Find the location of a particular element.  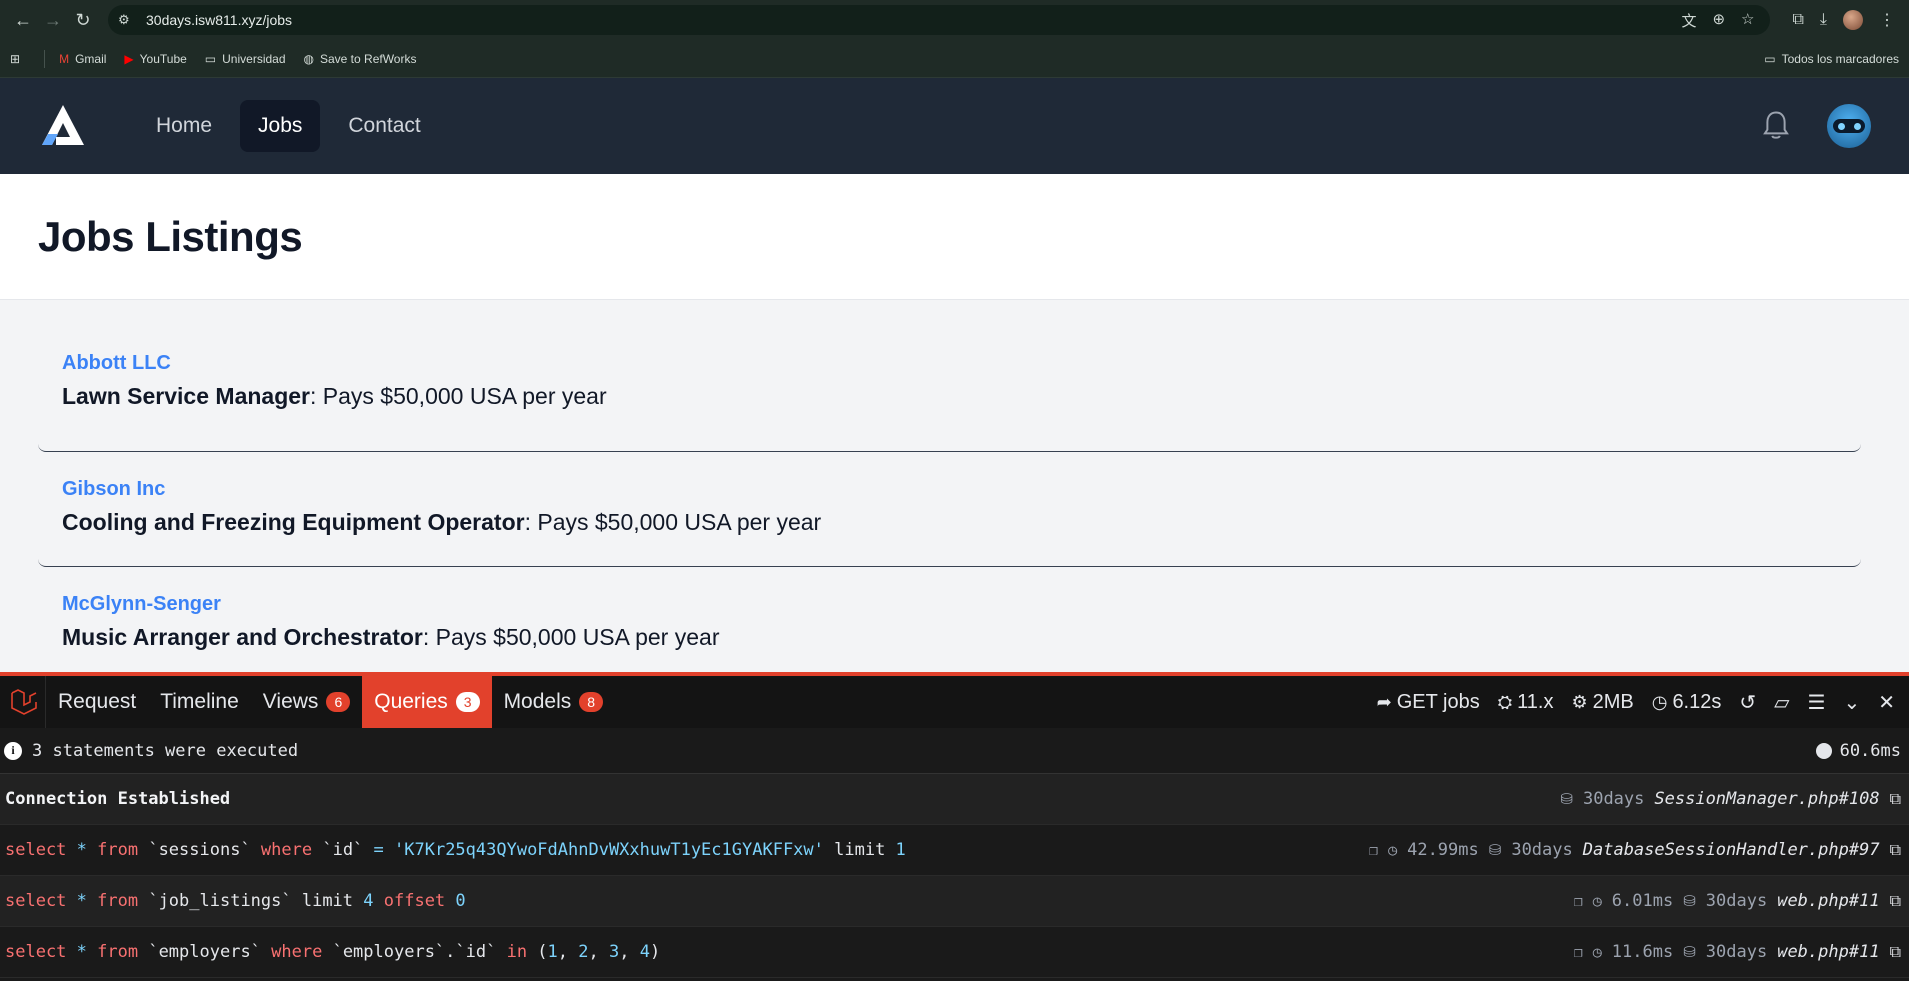

sql-token: = is located at coordinates (378, 850).